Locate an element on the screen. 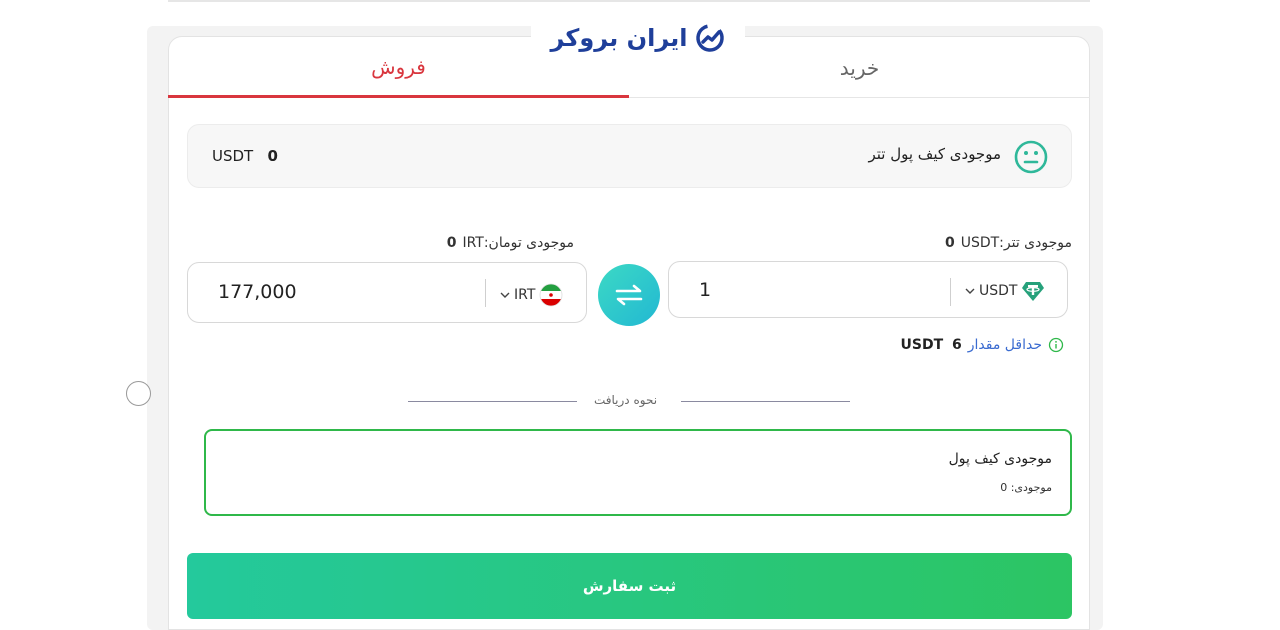 Image resolution: width=1280 pixels, height=630 pixels. receive-divider-left is located at coordinates (492, 401).